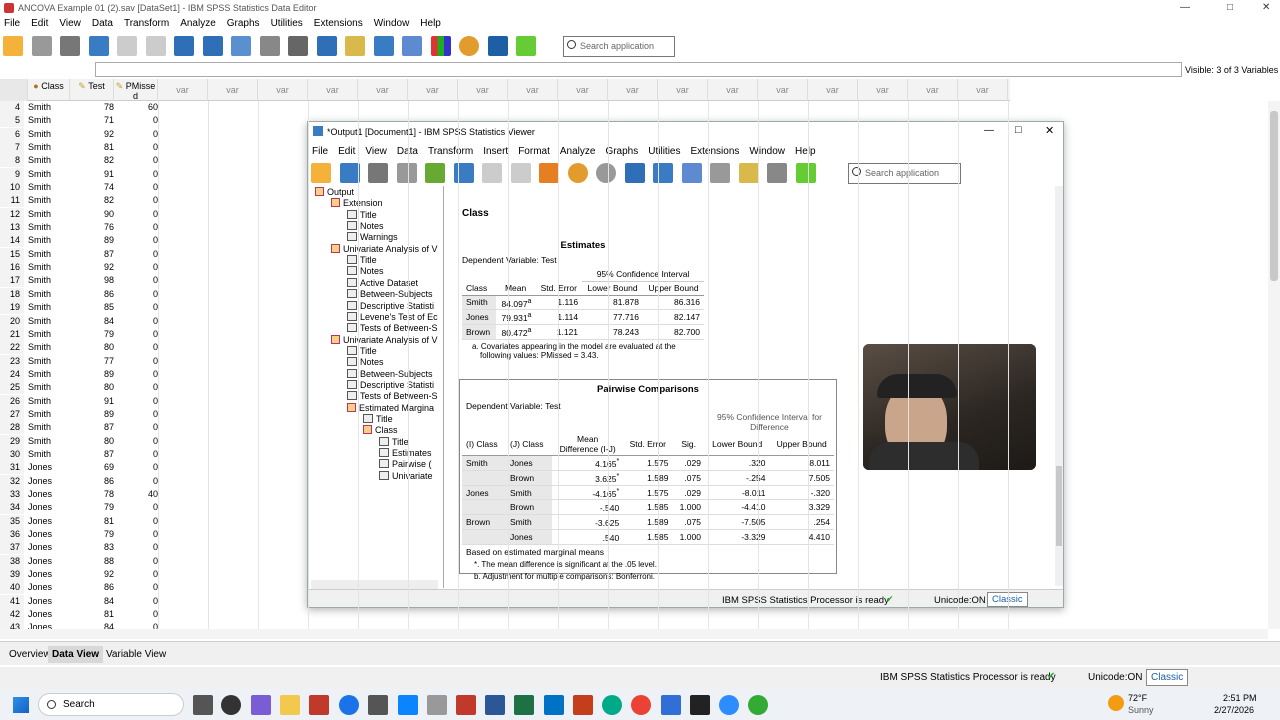 Image resolution: width=1280 pixels, height=720 pixels. What do you see at coordinates (92, 307) in the screenshot?
I see `cell-test: 85` at bounding box center [92, 307].